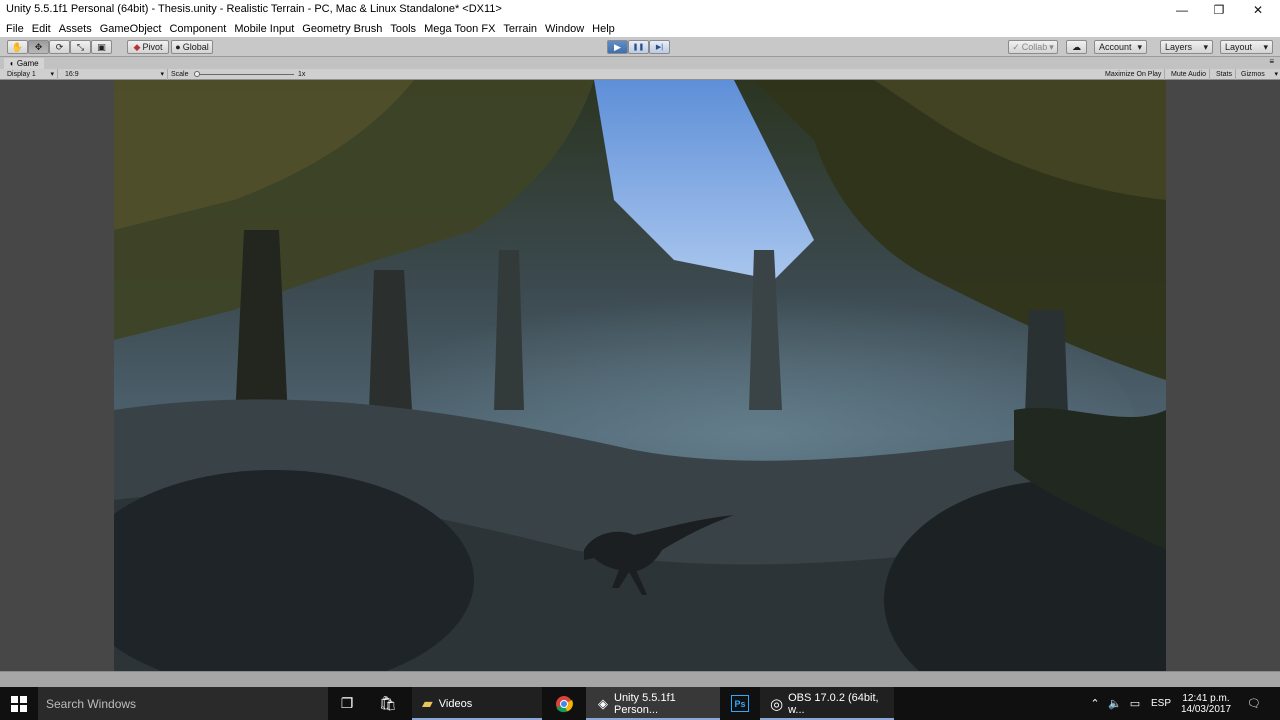  I want to click on unity-icon: ◈, so click(603, 703).